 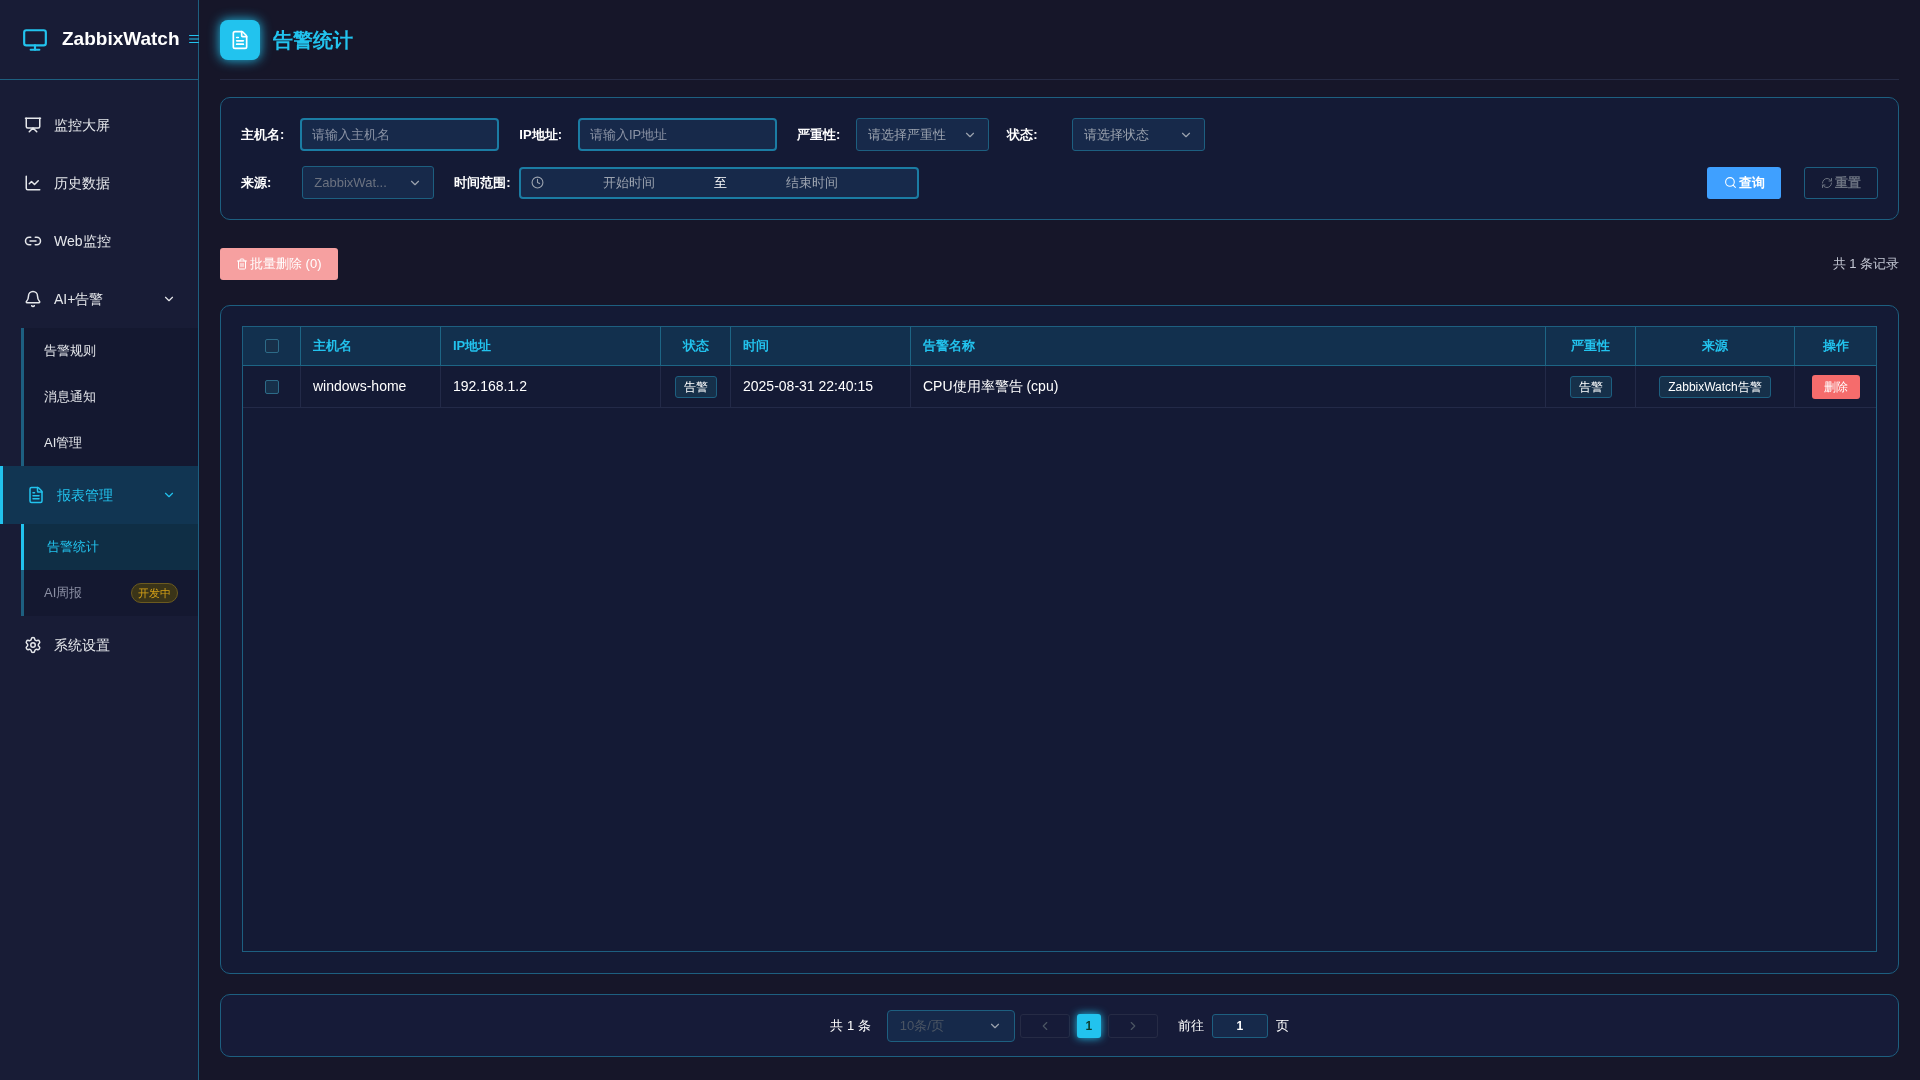 I want to click on field-label: 时间范围:, so click(x=482, y=182).